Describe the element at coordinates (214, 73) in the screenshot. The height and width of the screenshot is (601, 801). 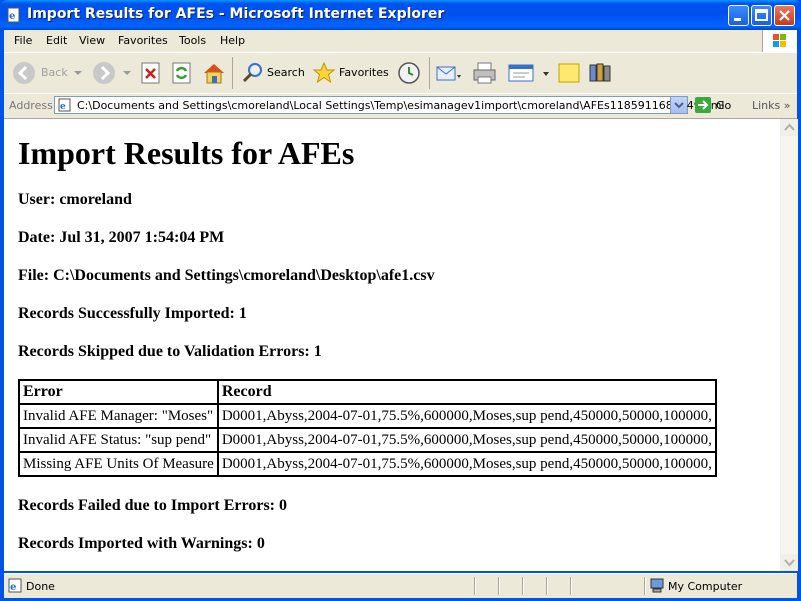
I see `home-icon` at that location.